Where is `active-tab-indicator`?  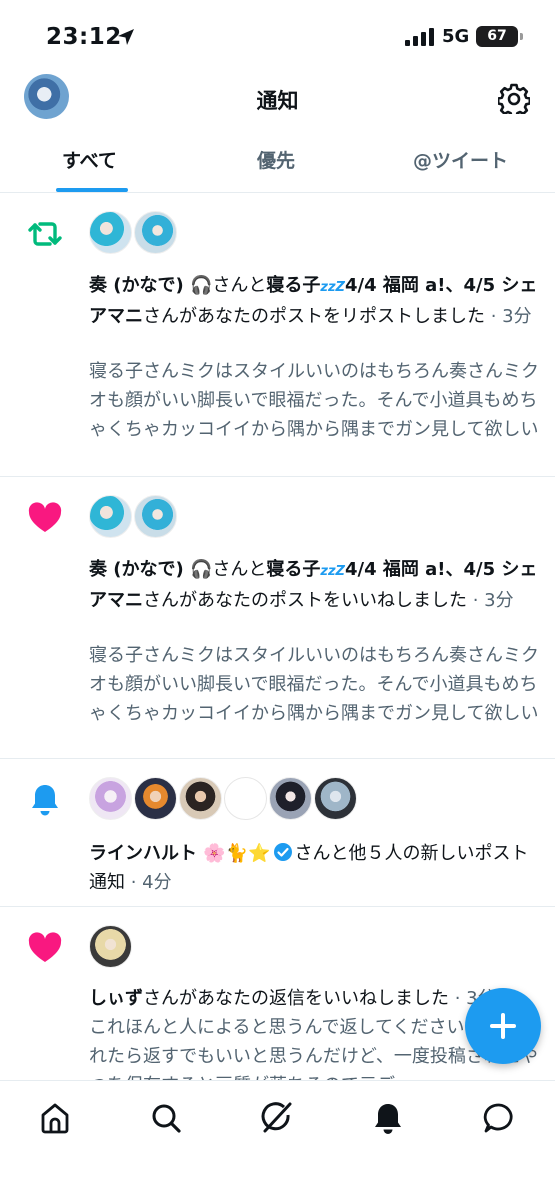
active-tab-indicator is located at coordinates (92, 190).